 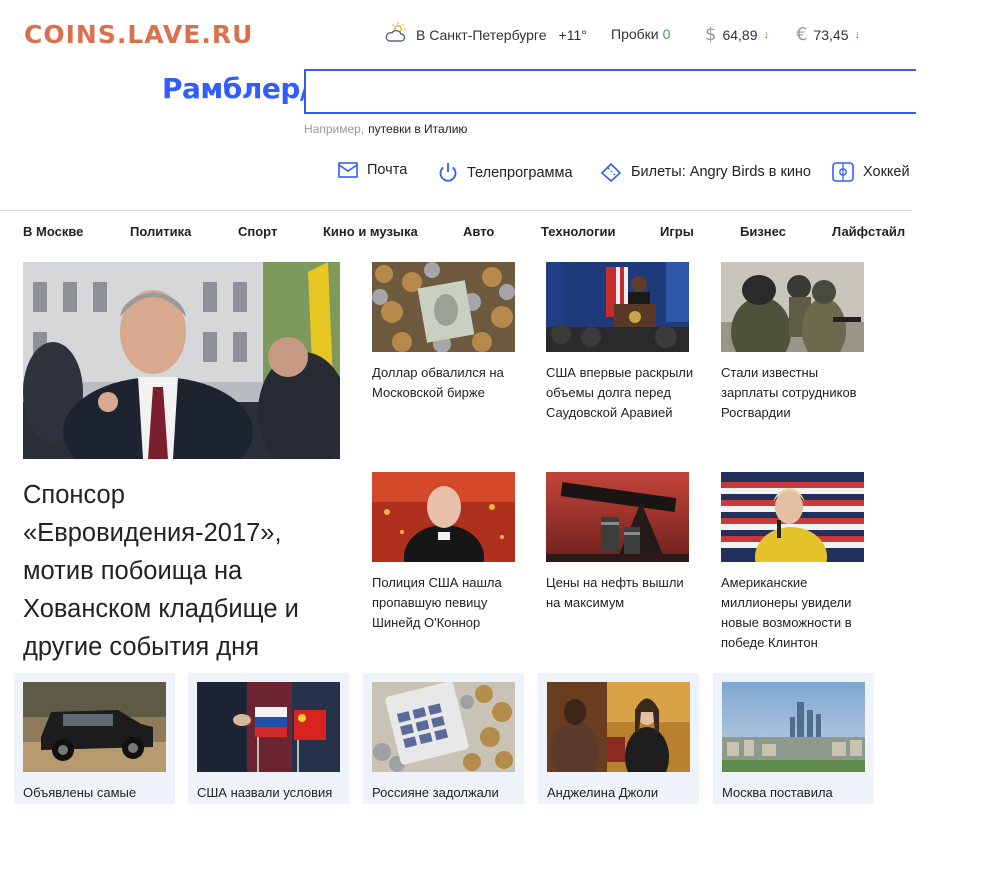 I want to click on featured-image, so click(x=181, y=360).